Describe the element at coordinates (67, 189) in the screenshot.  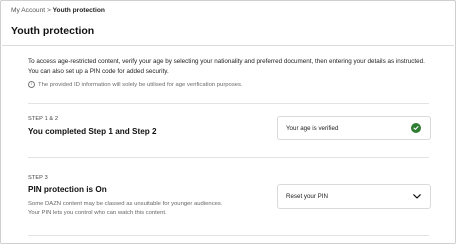
I see `step-3-title: PIN protection is On` at that location.